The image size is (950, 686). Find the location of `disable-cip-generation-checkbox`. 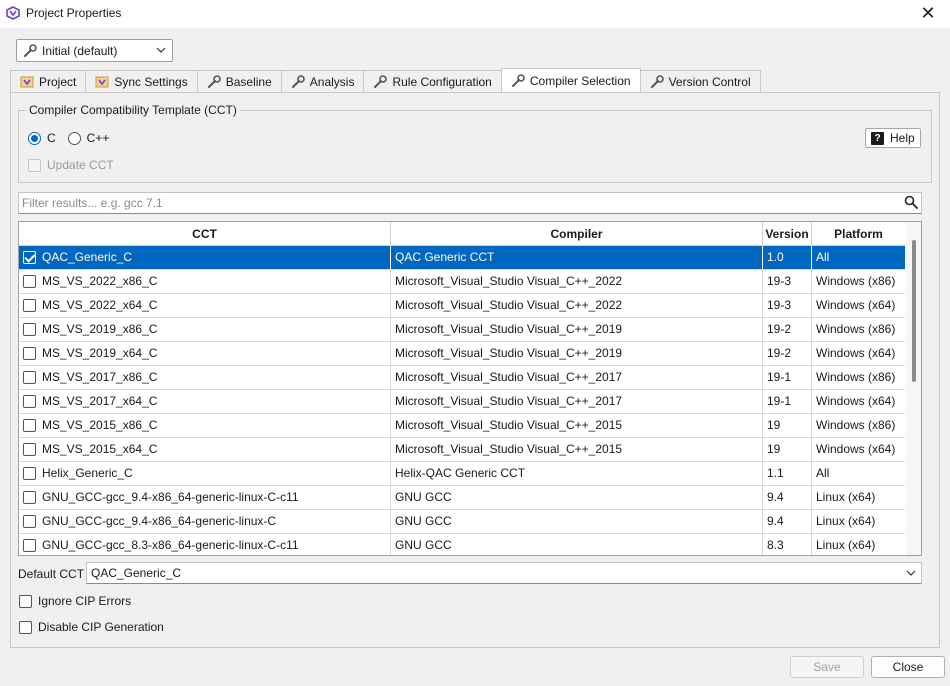

disable-cip-generation-checkbox is located at coordinates (25, 627).